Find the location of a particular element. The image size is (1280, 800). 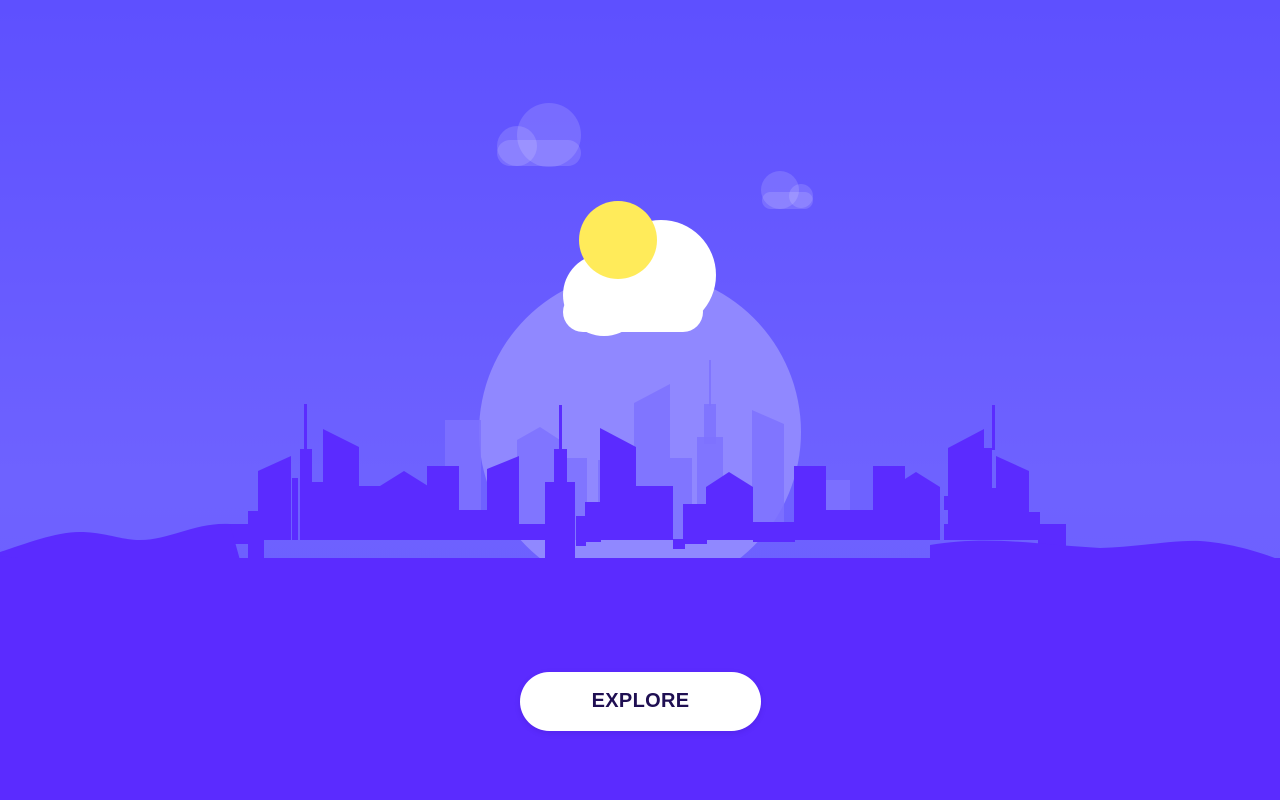

explore-button-label: EXPLORE is located at coordinates (640, 701).